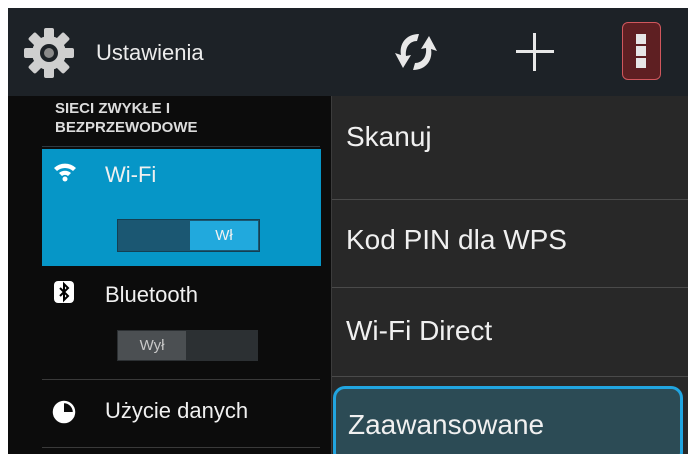 The image size is (696, 454). I want to click on bluetooth-label: Bluetooth, so click(151, 294).